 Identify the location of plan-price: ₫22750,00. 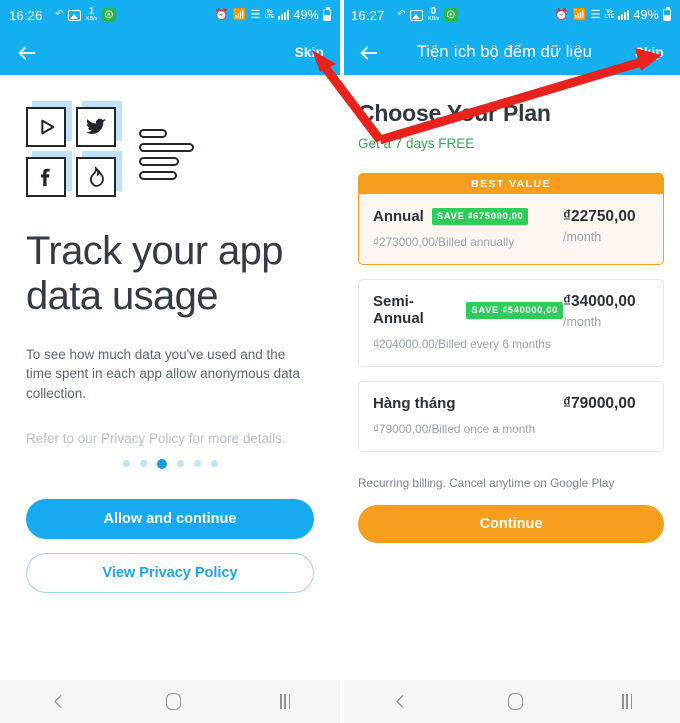
(599, 216).